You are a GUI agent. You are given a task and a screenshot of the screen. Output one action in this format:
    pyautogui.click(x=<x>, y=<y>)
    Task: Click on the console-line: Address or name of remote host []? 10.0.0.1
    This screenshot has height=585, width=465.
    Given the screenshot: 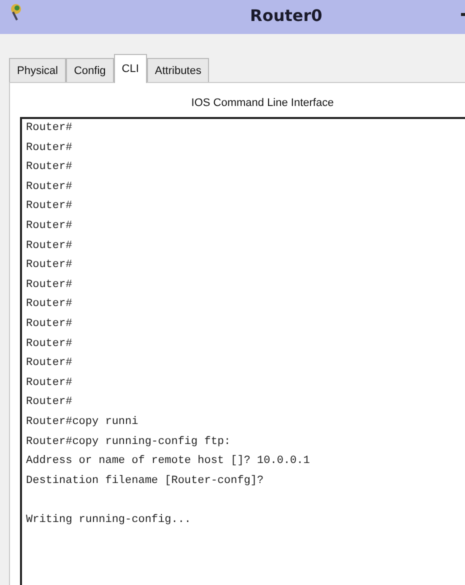 What is the action you would take?
    pyautogui.click(x=168, y=462)
    